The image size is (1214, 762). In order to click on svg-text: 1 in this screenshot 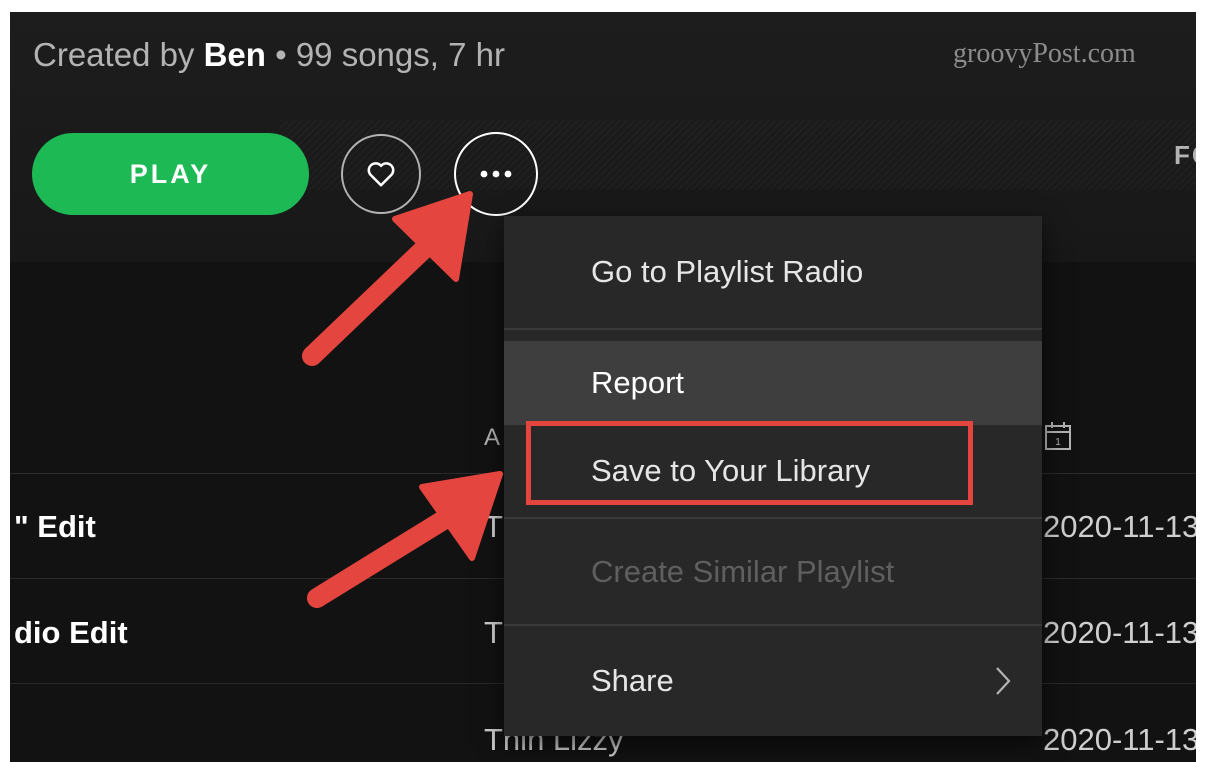, I will do `click(1058, 442)`.